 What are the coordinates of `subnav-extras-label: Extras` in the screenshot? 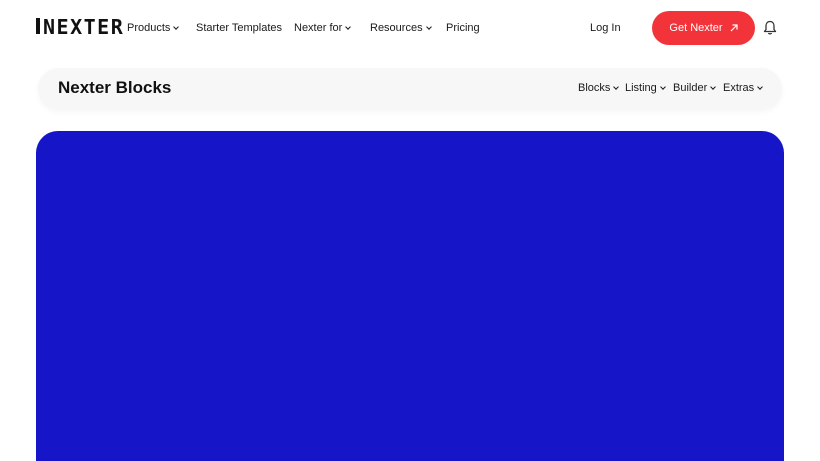 It's located at (739, 88).